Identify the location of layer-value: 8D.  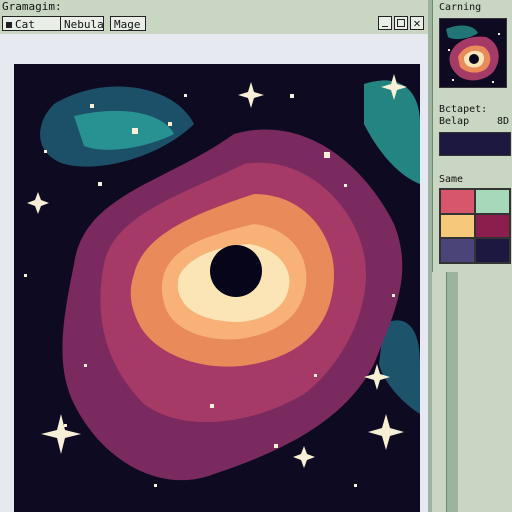
(503, 121).